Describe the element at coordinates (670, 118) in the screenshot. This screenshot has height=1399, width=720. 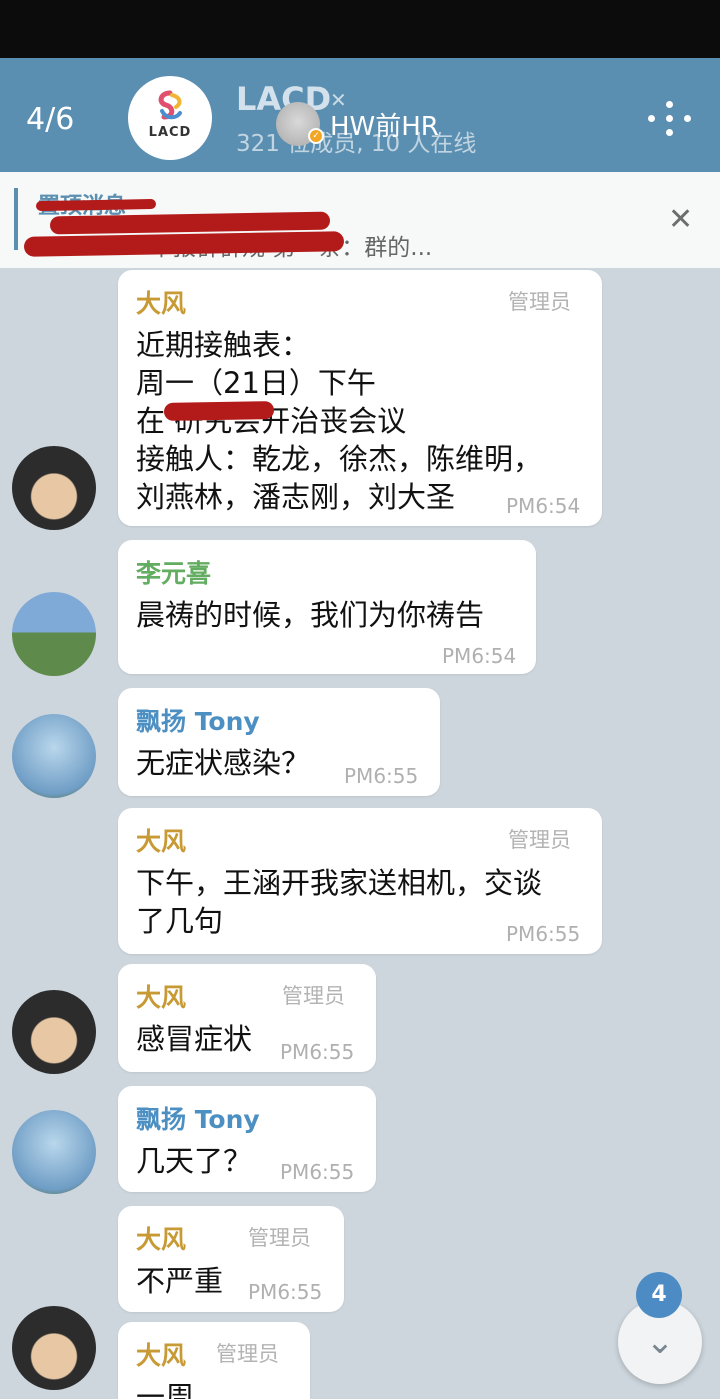
I see `more-menu-icon` at that location.